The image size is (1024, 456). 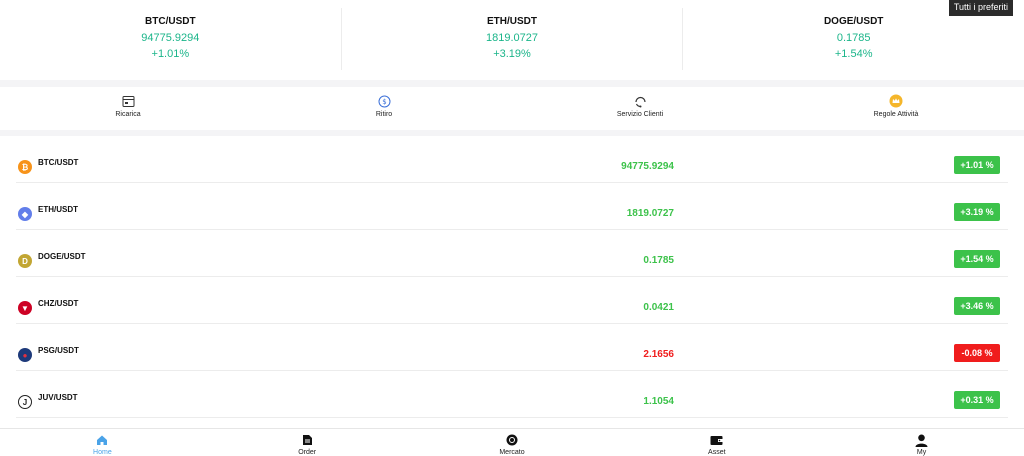 I want to click on ethereum-icon: ◆, so click(x=25, y=214).